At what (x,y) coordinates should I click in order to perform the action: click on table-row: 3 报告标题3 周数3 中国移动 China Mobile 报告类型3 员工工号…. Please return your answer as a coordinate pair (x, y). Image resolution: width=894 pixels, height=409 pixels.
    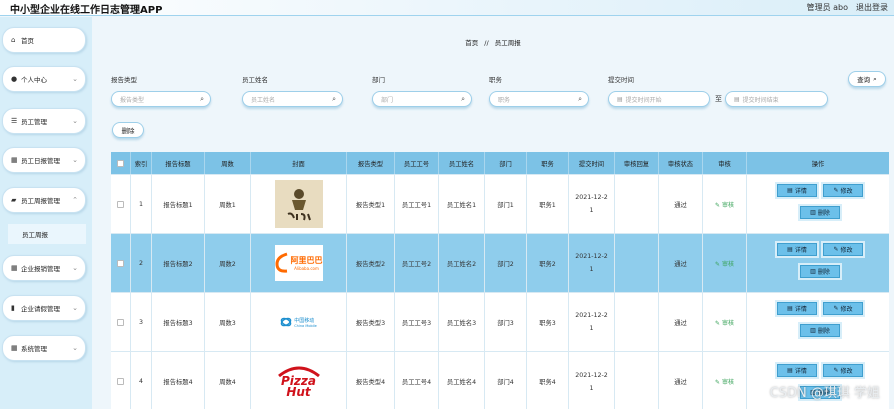
    Looking at the image, I should click on (500, 321).